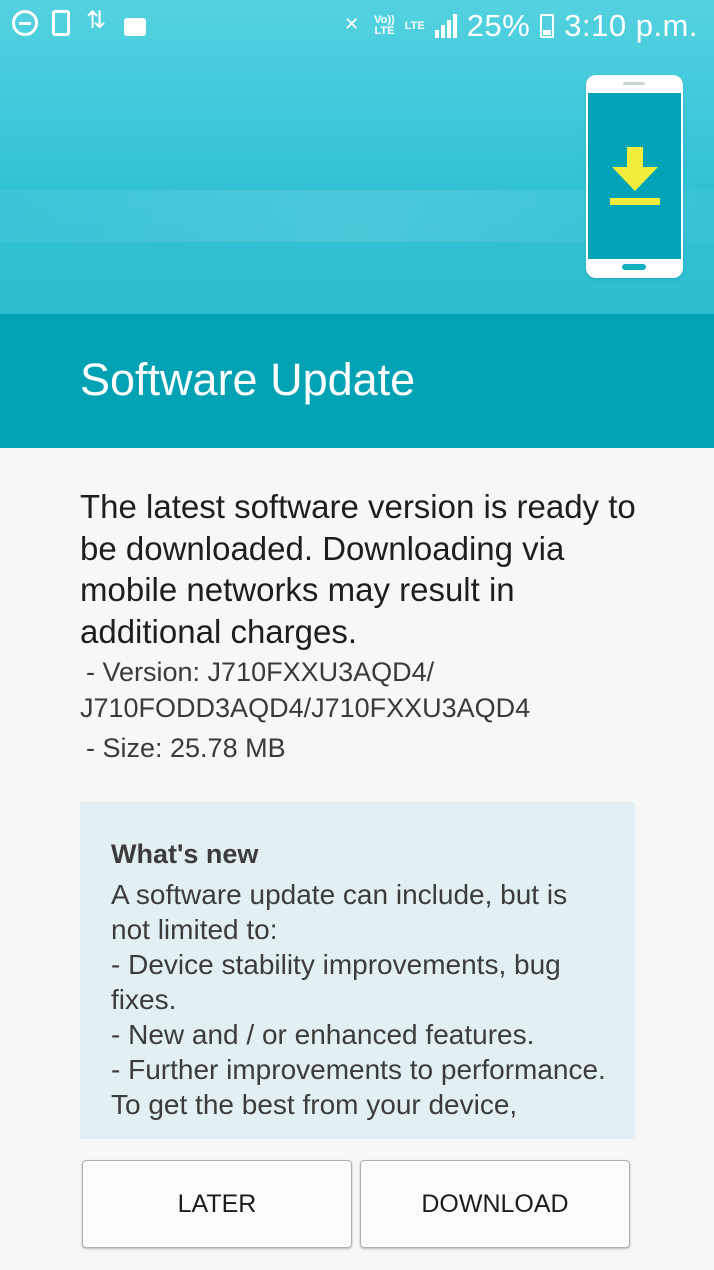 The height and width of the screenshot is (1270, 714). What do you see at coordinates (25, 23) in the screenshot?
I see `dnd-icon` at bounding box center [25, 23].